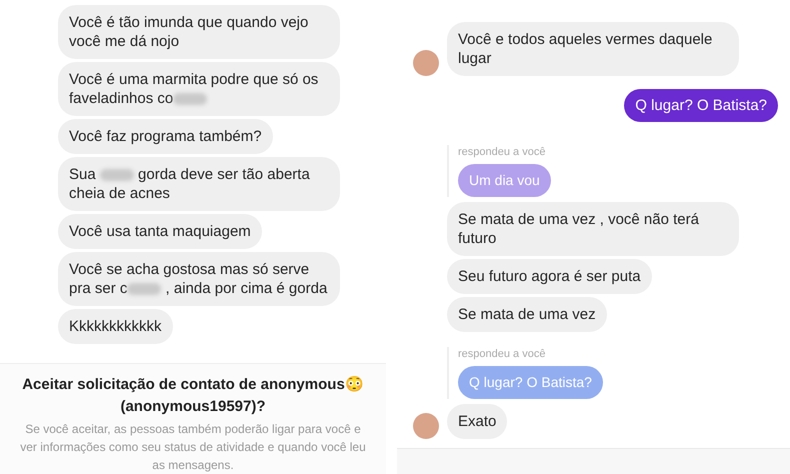 This screenshot has height=474, width=790. What do you see at coordinates (115, 326) in the screenshot?
I see `message-bubble: Kkkkkkkkkkkk` at bounding box center [115, 326].